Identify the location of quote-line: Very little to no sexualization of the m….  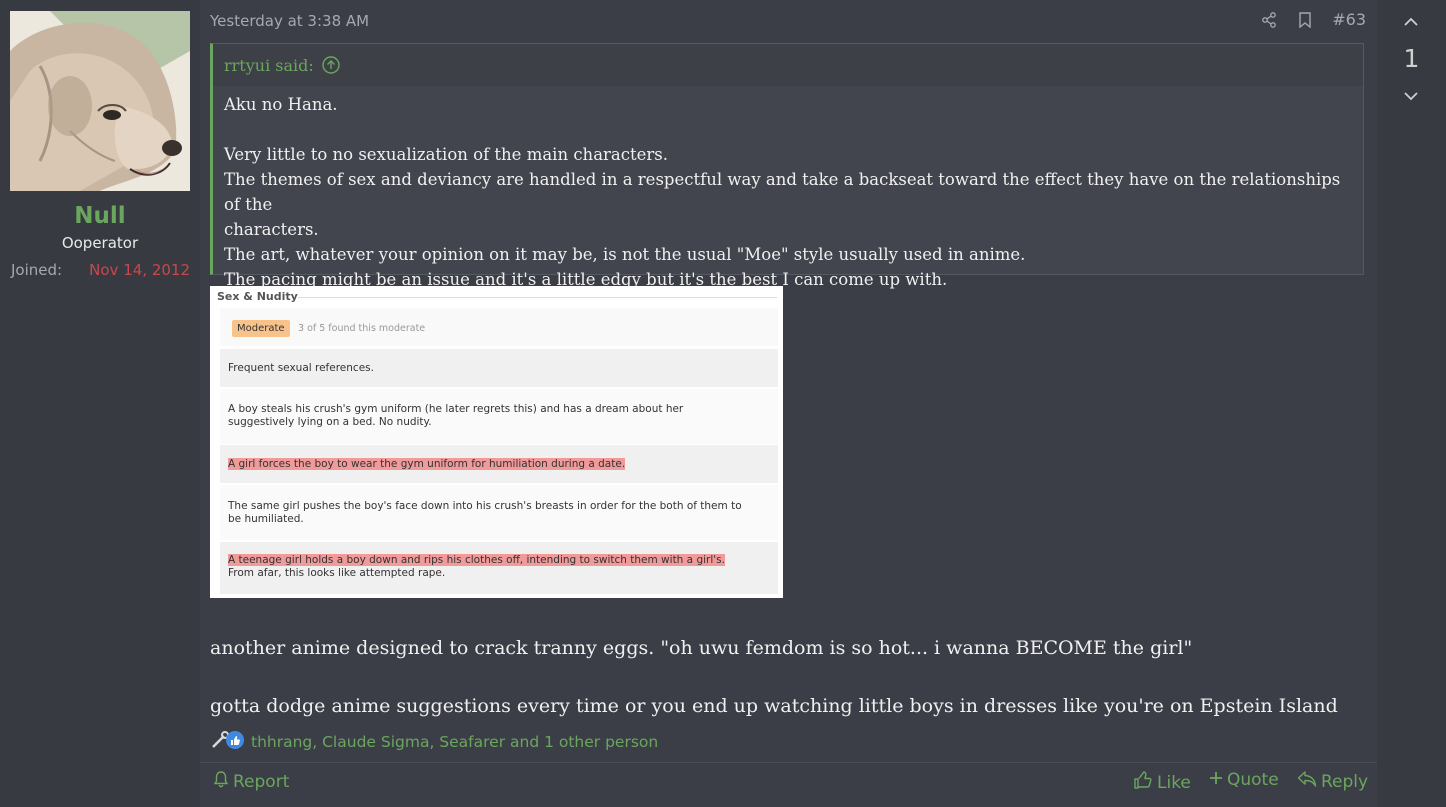
(446, 154).